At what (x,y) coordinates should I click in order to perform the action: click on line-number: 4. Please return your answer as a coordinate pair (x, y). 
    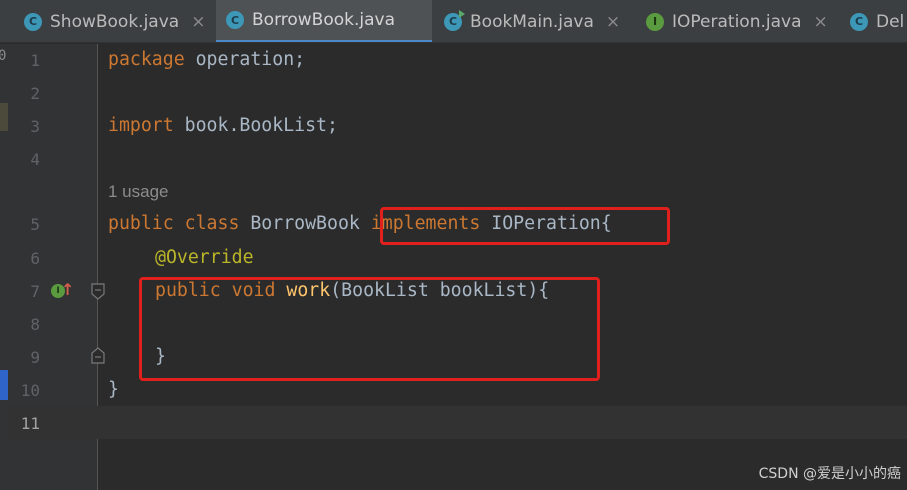
    Looking at the image, I should click on (35, 159).